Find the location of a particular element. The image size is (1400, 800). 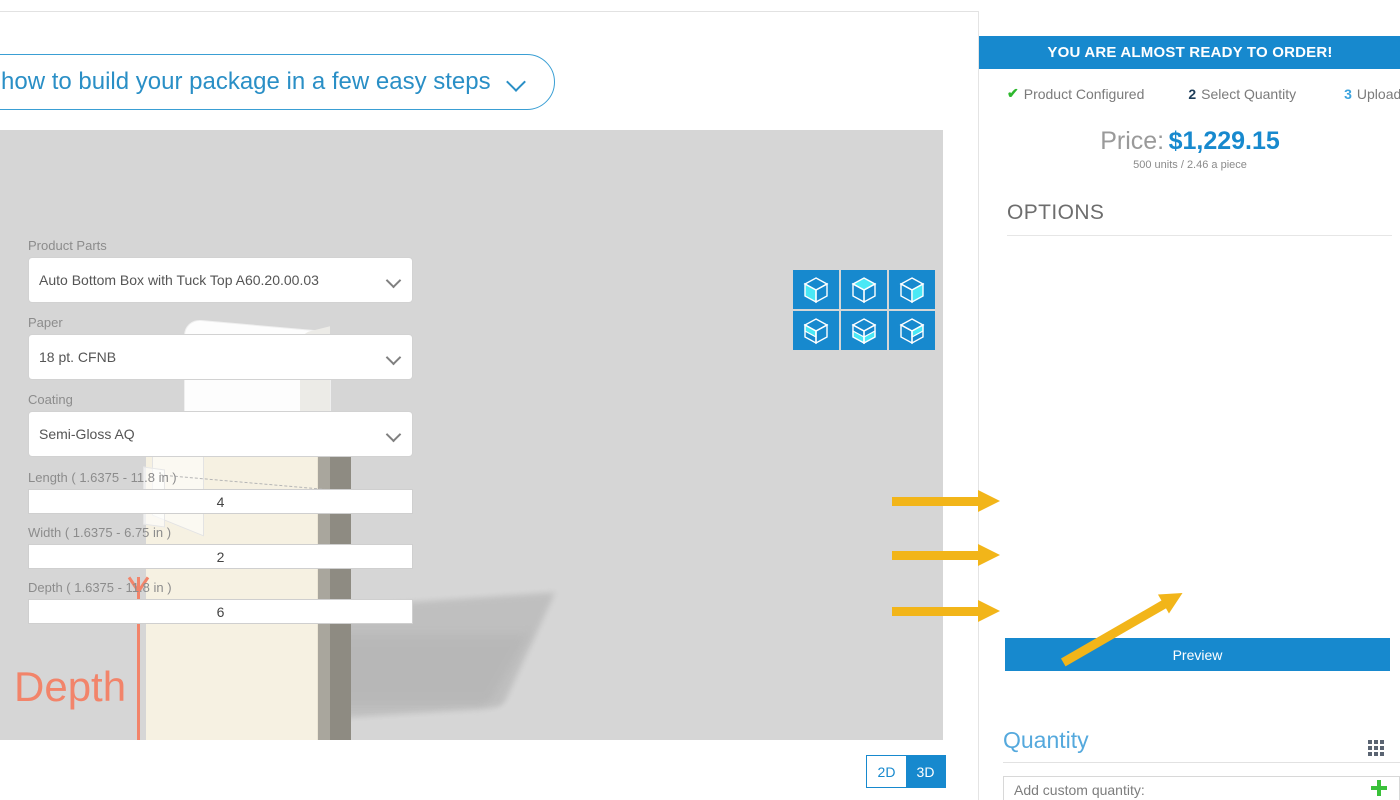

step-product-configured: ✔ Product Configured is located at coordinates (1075, 93).